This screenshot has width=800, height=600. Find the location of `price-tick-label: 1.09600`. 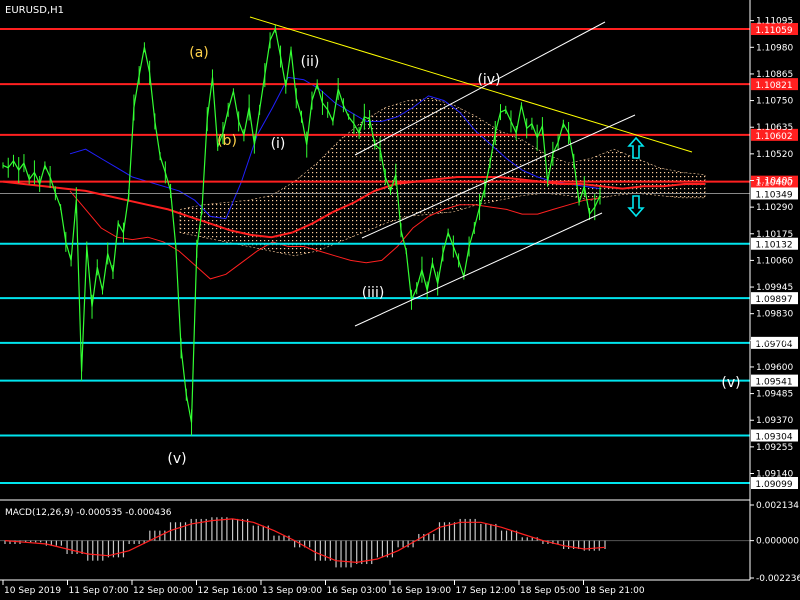

price-tick-label: 1.09600 is located at coordinates (774, 368).